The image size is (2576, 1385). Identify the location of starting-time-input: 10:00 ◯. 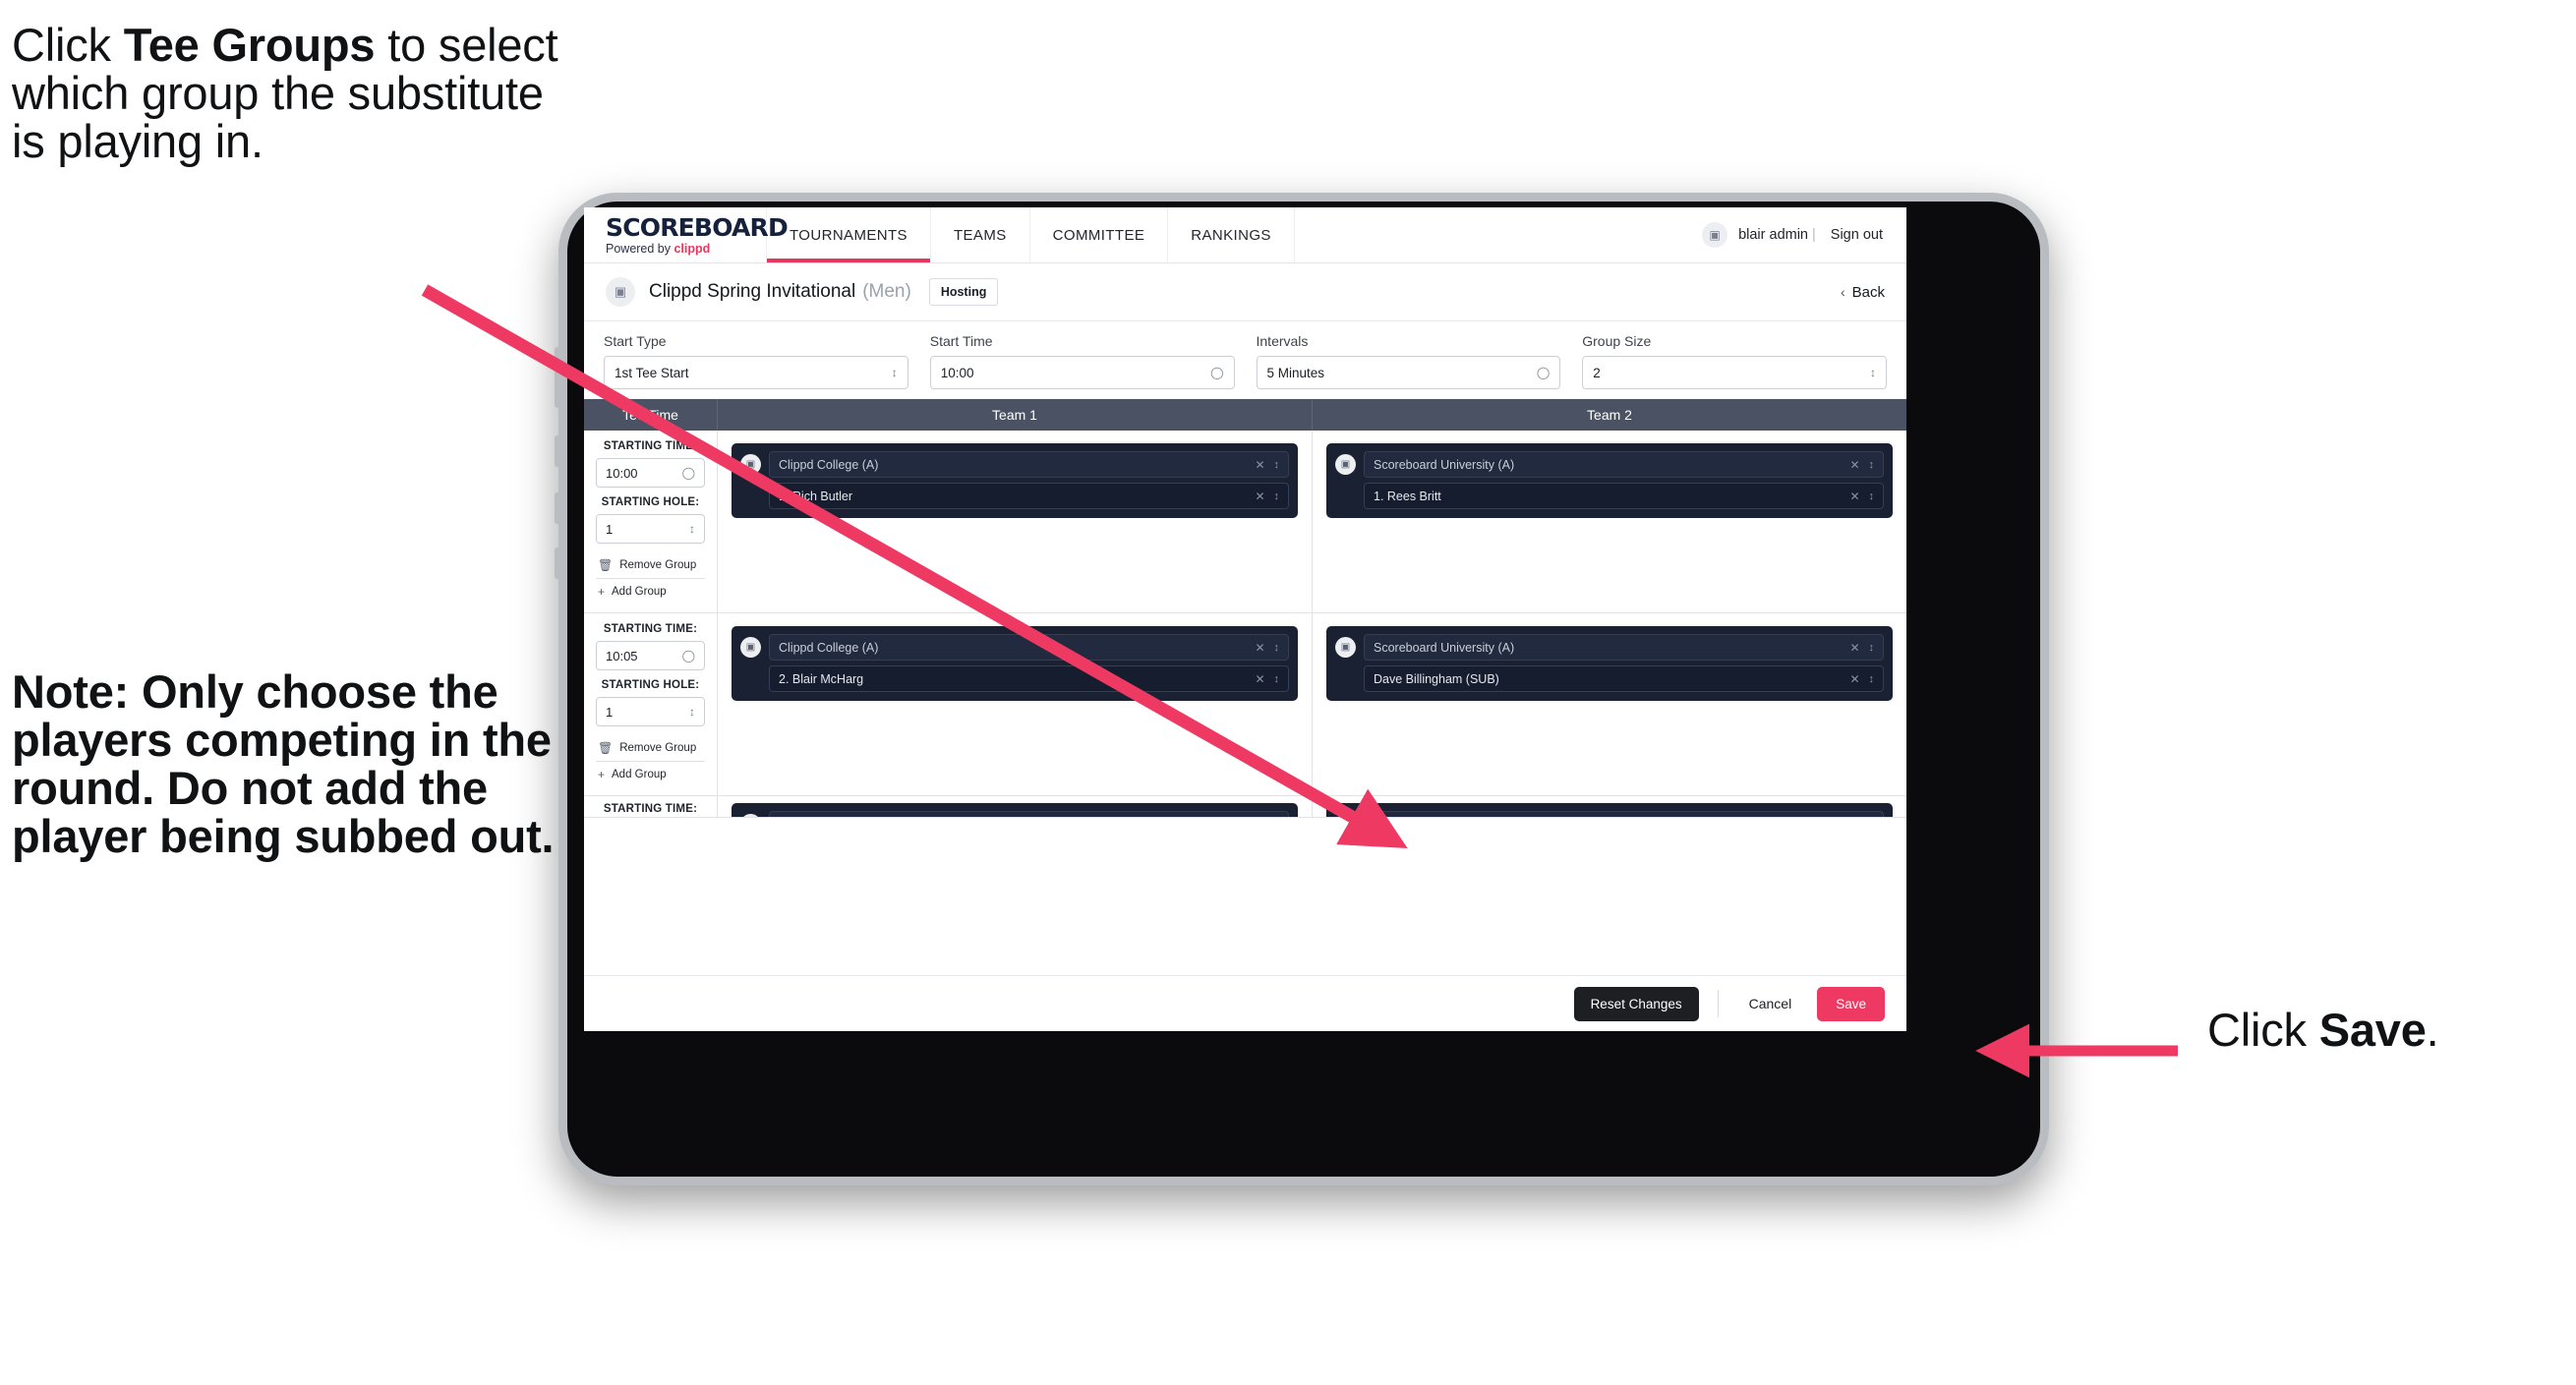
(650, 473).